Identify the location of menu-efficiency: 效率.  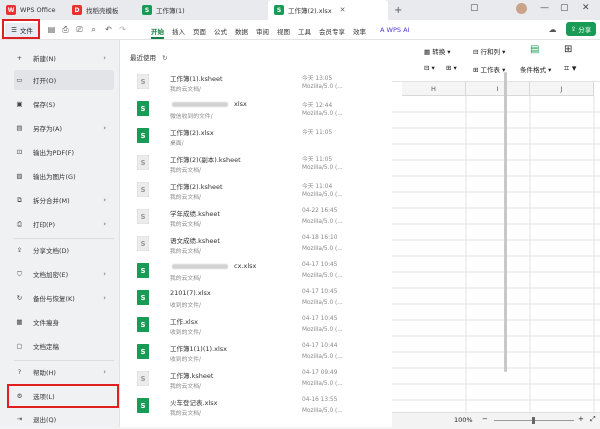
(359, 31).